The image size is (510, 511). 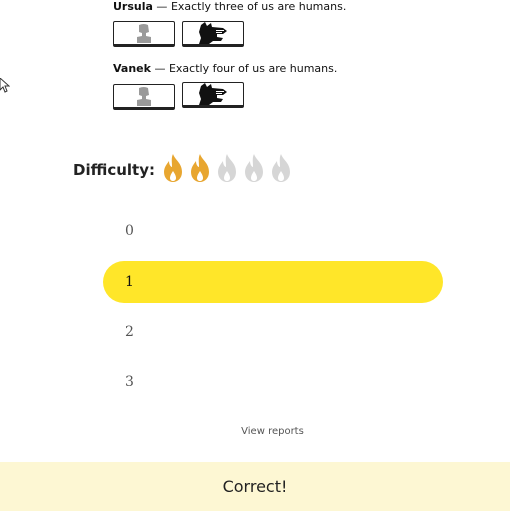 I want to click on result-banner: Correct!, so click(x=255, y=486).